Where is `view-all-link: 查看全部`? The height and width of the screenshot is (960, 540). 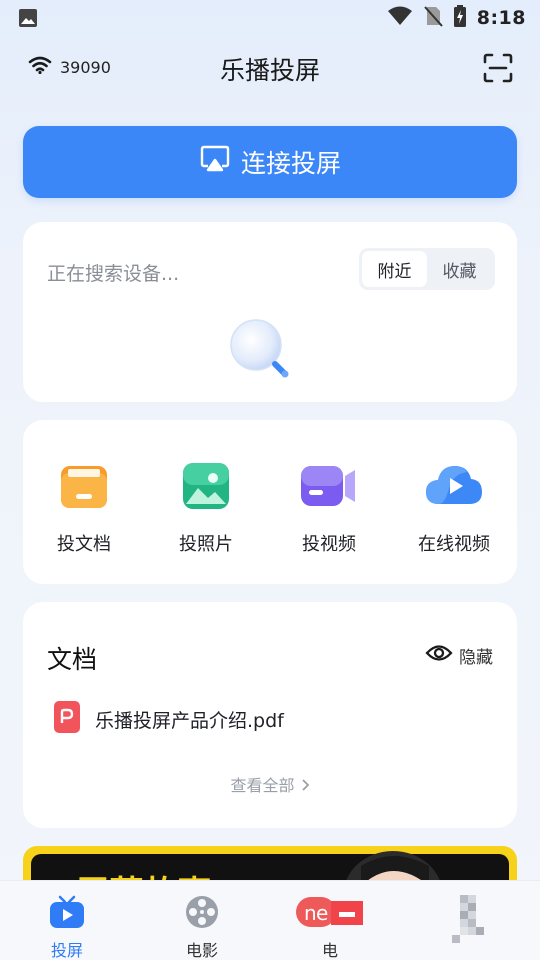 view-all-link: 查看全部 is located at coordinates (270, 784).